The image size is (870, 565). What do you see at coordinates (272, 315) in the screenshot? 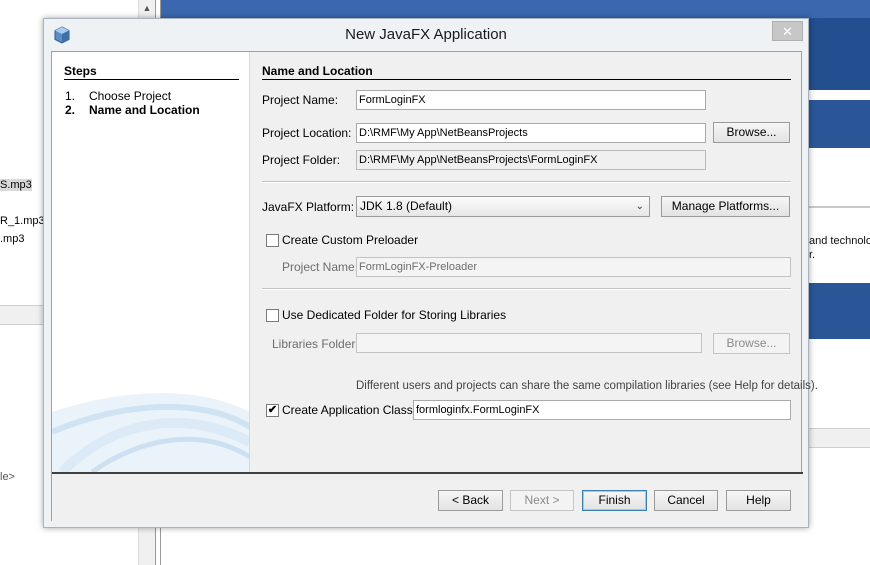
I see `dedicated-libraries-folder-checkbox` at bounding box center [272, 315].